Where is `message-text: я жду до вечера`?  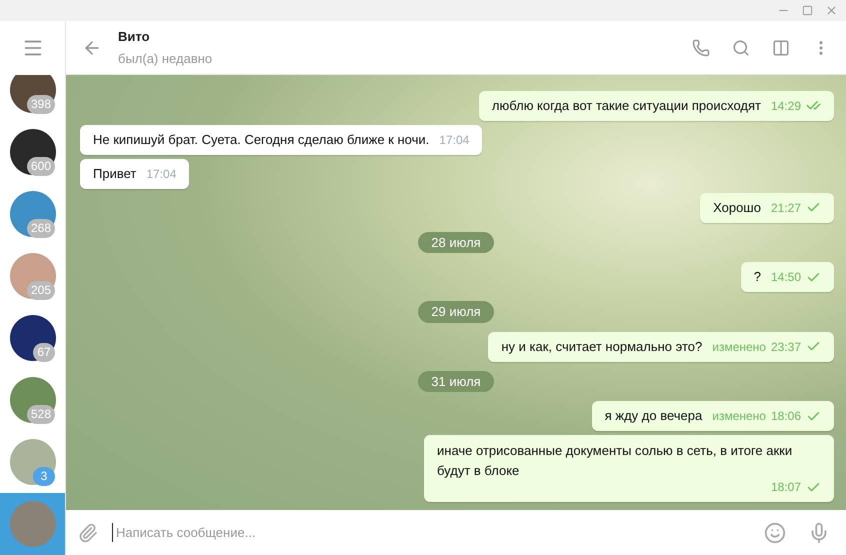
message-text: я жду до вечера is located at coordinates (653, 416).